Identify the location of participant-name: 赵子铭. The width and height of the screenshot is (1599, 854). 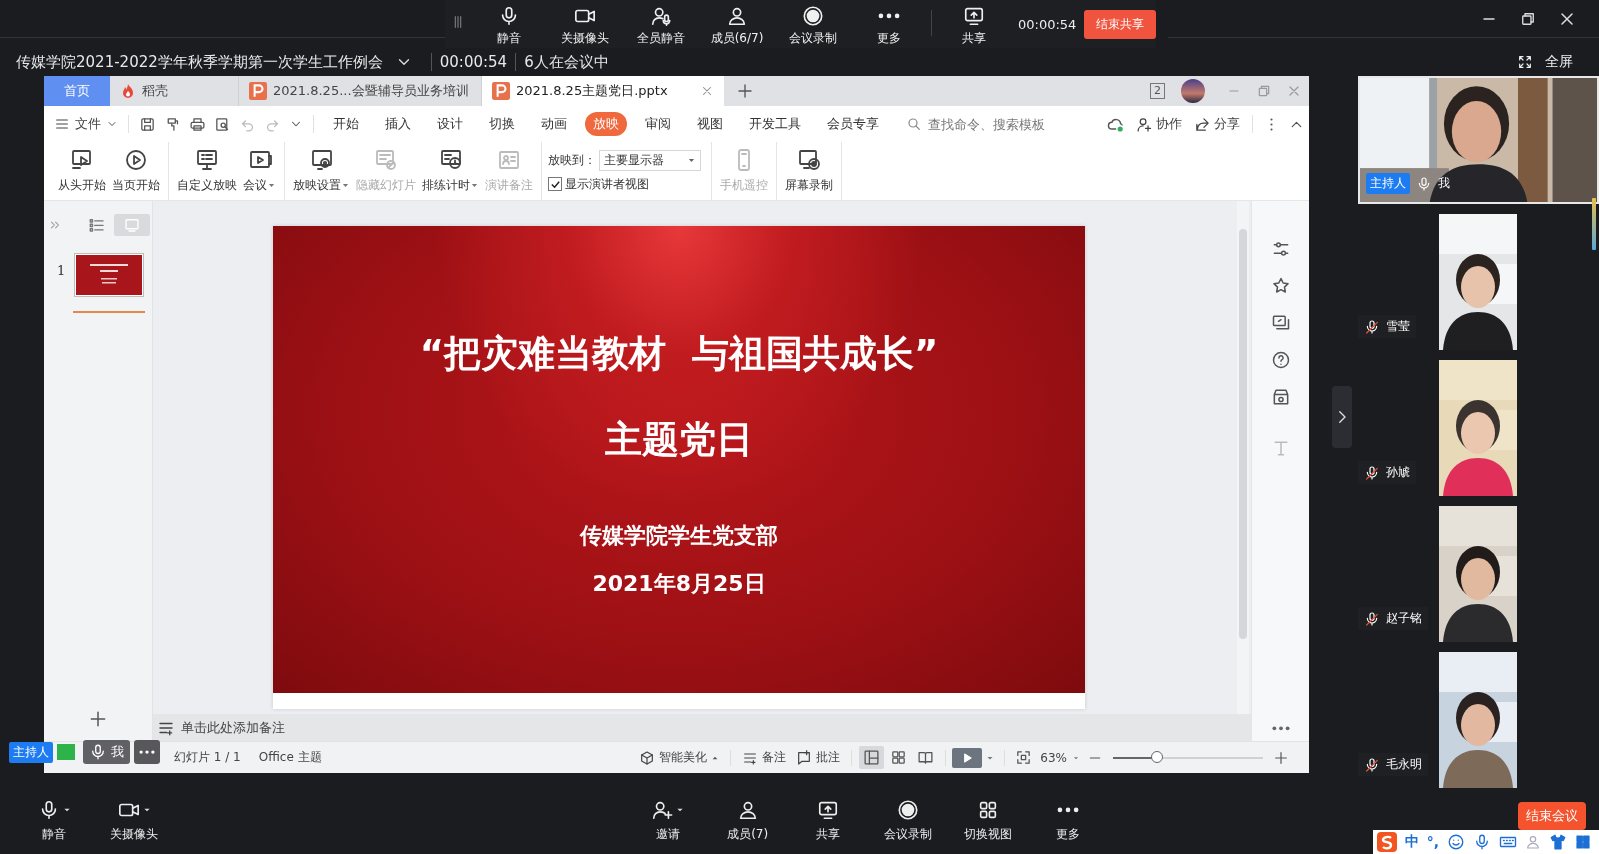
(1404, 618).